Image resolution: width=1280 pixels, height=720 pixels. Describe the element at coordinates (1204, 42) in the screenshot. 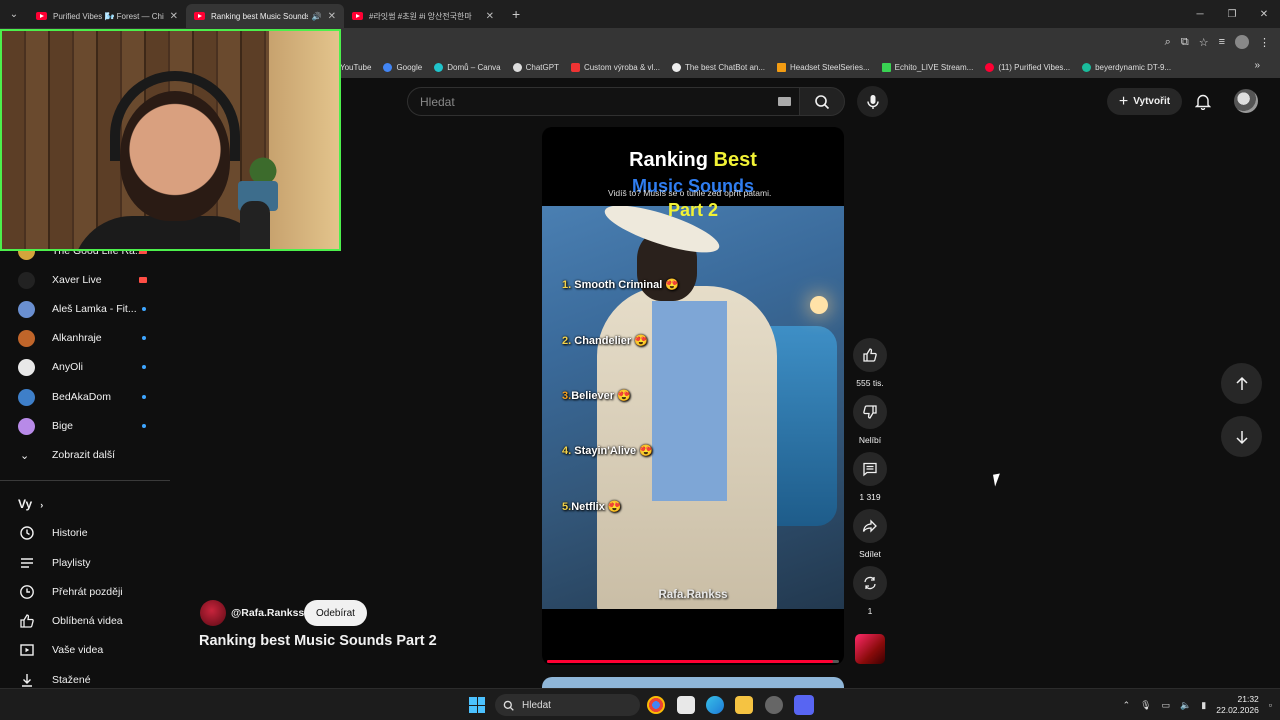

I see `bookmark-star-icon: ☆` at that location.